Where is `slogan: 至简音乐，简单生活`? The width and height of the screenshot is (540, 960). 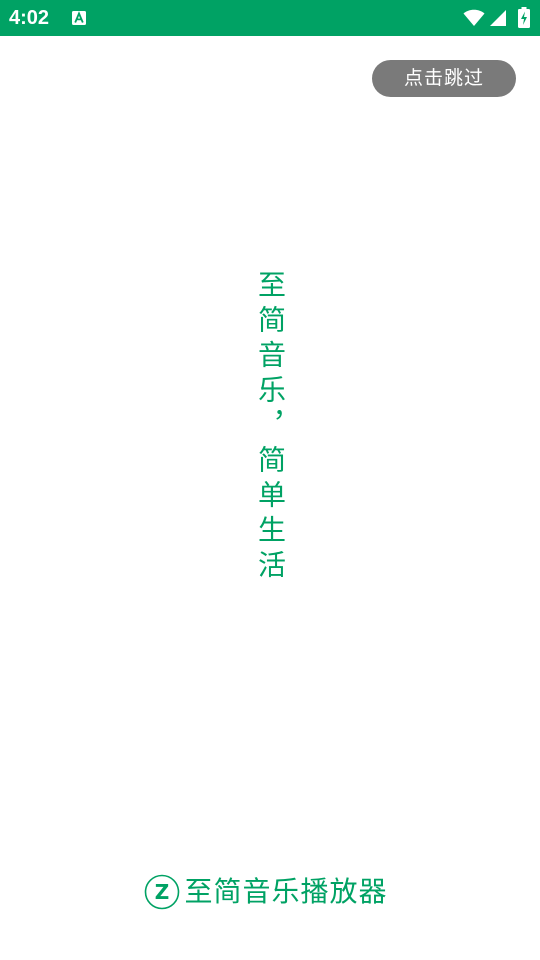
slogan: 至简音乐，简单生活 is located at coordinates (270, 427).